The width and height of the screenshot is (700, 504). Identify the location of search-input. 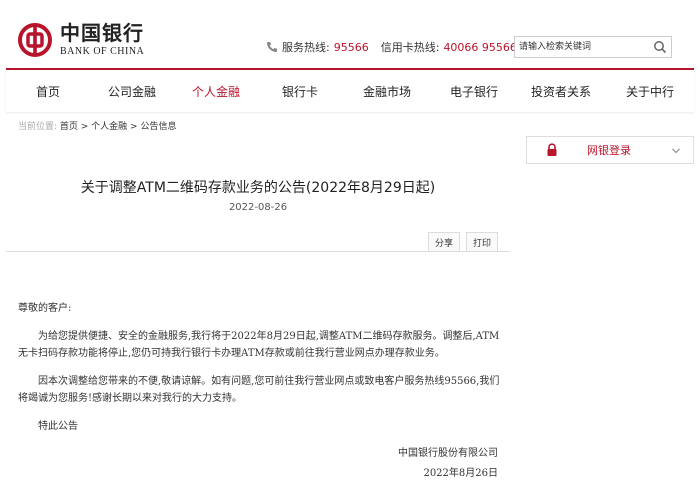
(582, 47).